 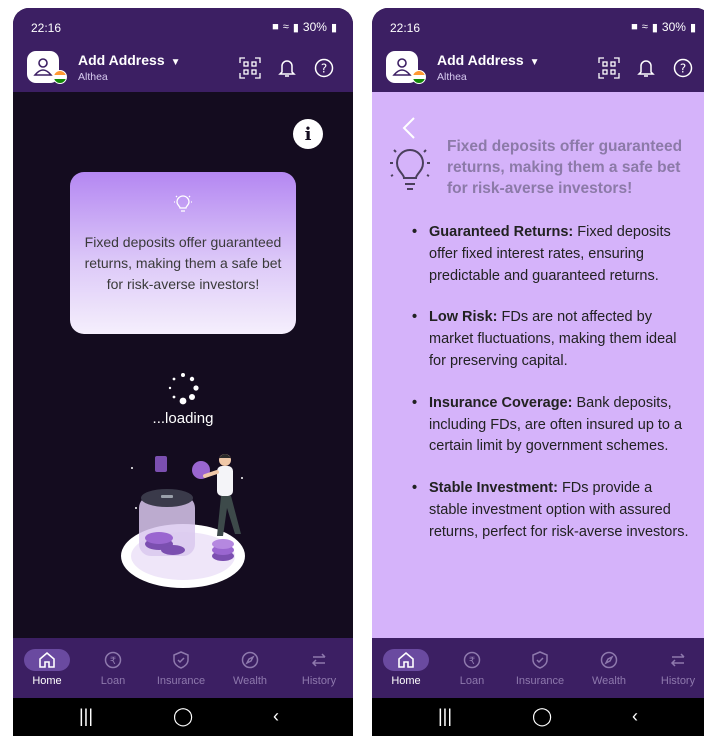 What do you see at coordinates (183, 521) in the screenshot?
I see `savings-jar-illustration` at bounding box center [183, 521].